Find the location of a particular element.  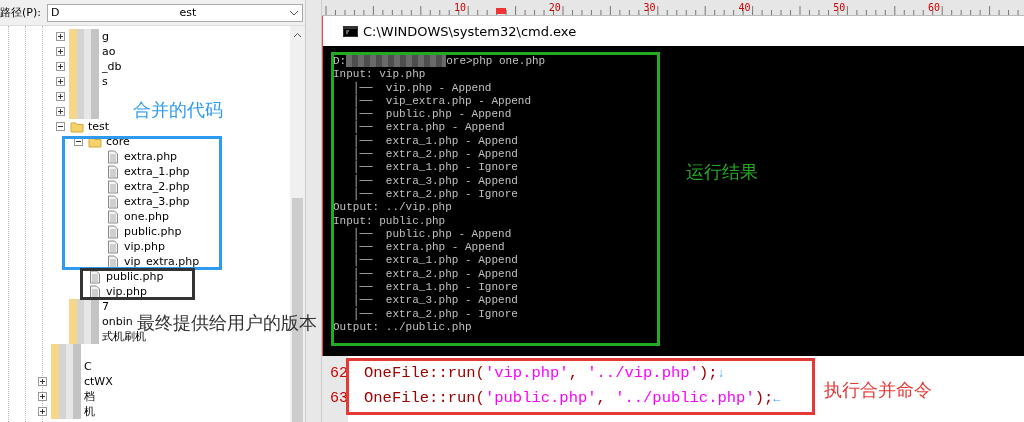

file-name: extra.php is located at coordinates (151, 156).